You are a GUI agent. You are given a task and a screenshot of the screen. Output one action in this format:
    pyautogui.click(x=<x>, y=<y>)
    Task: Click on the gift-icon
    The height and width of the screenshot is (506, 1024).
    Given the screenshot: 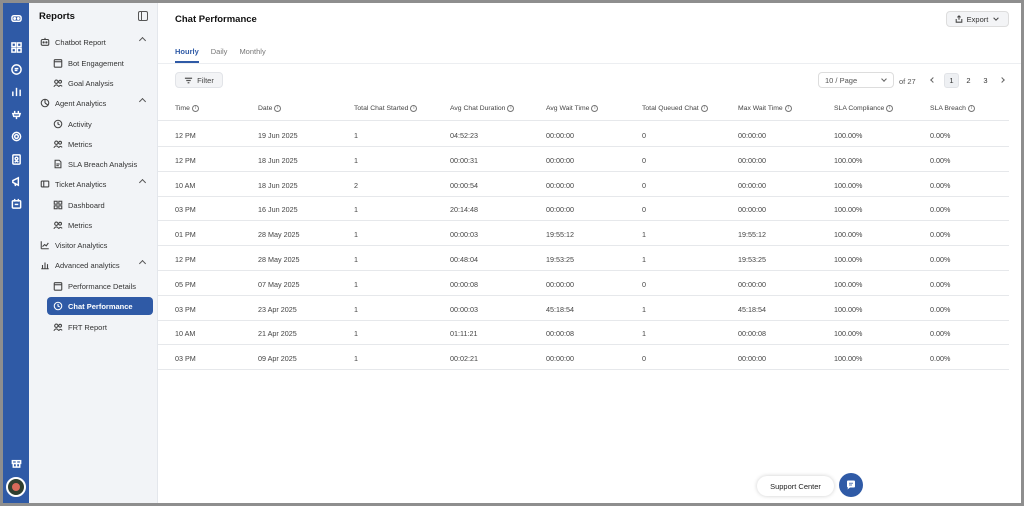 What is the action you would take?
    pyautogui.click(x=16, y=462)
    